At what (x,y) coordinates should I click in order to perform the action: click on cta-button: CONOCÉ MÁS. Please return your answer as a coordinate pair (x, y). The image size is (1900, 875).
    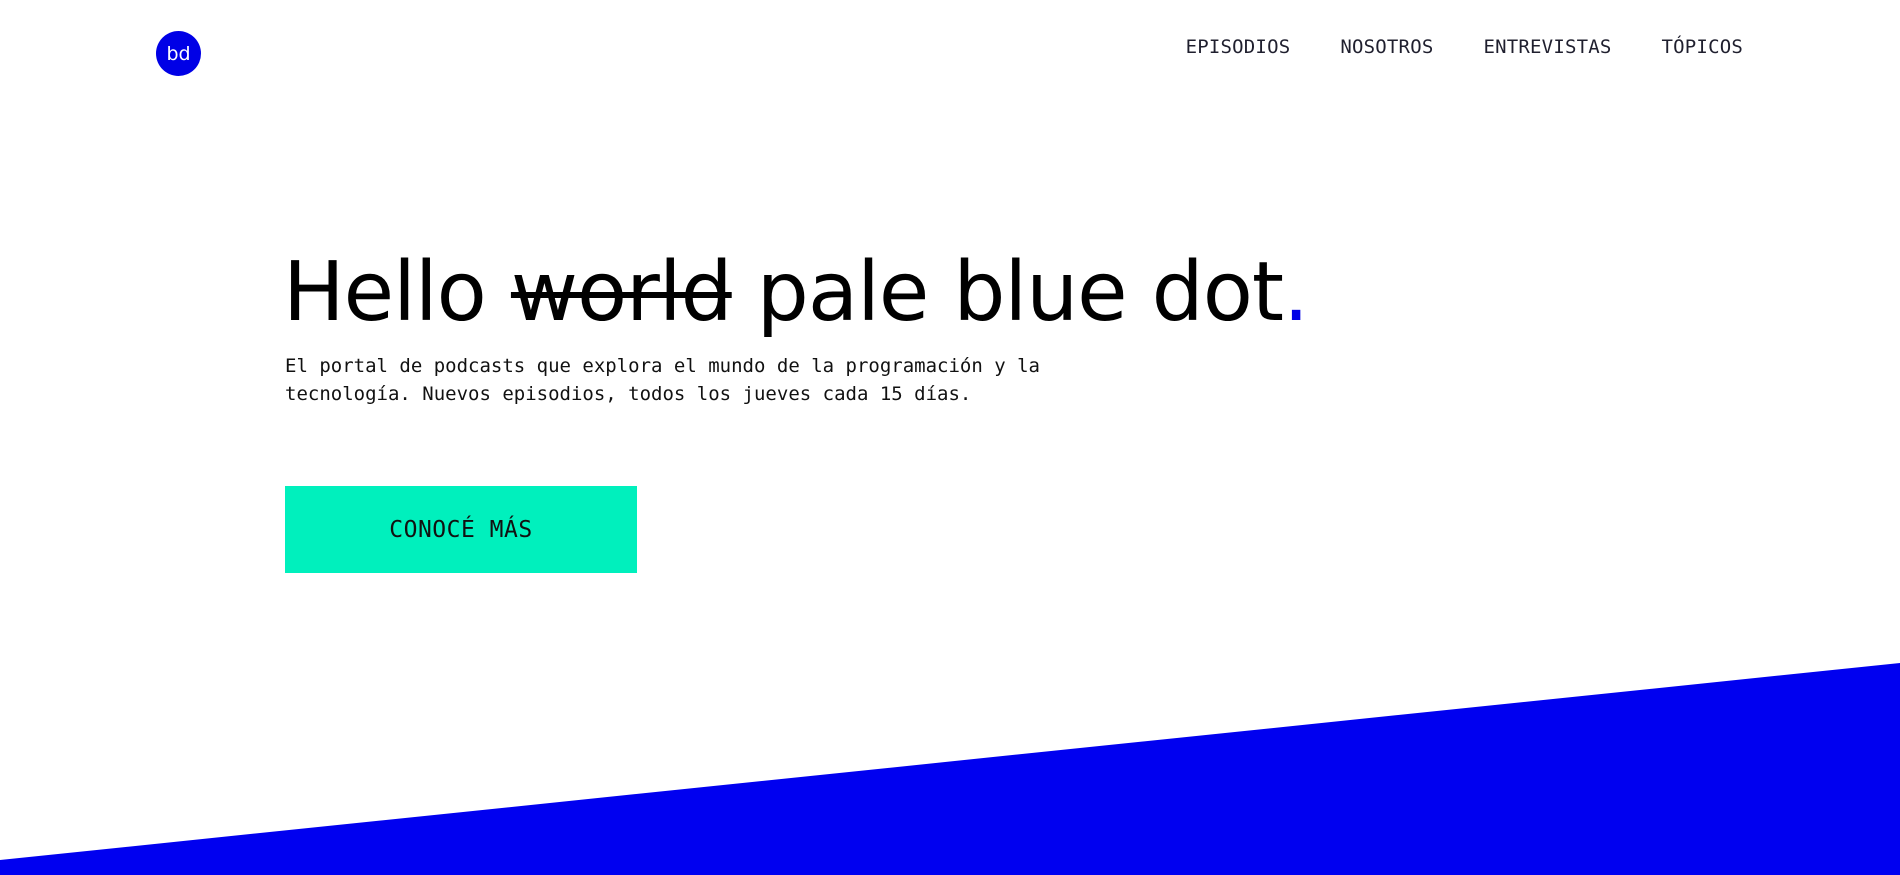
    Looking at the image, I should click on (461, 529).